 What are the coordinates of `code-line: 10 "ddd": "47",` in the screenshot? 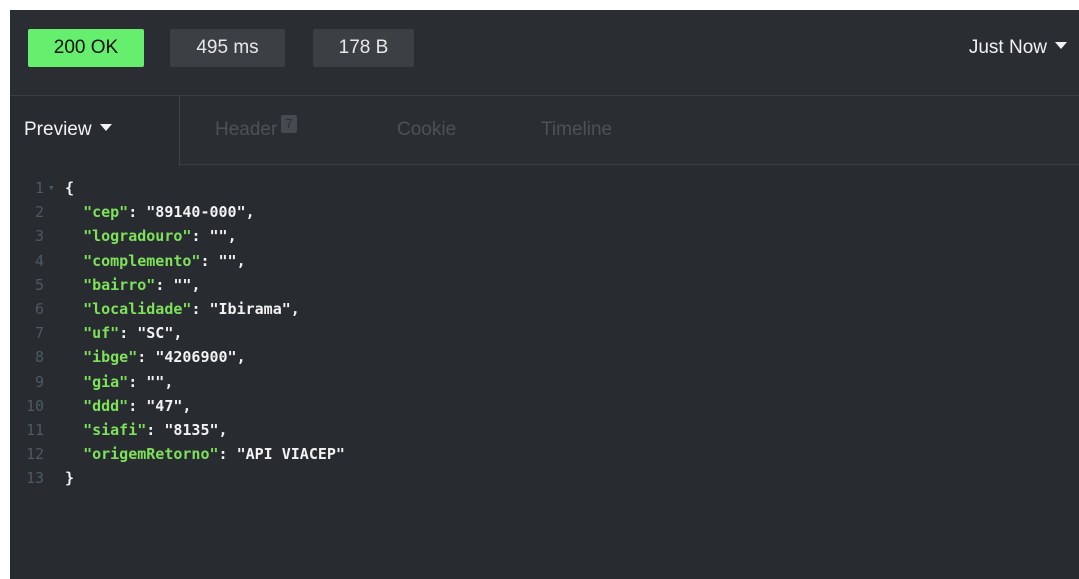 It's located at (544, 406).